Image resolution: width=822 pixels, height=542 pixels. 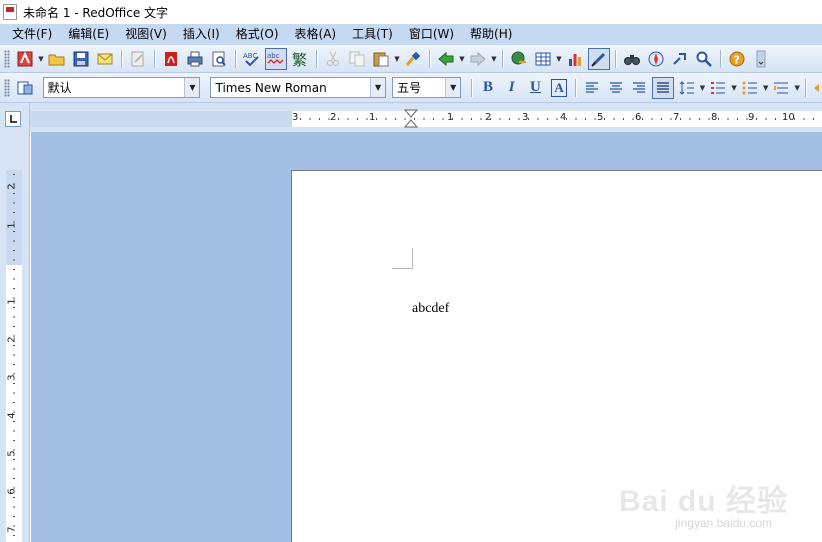 I want to click on ruler-label: 3, so click(x=295, y=117).